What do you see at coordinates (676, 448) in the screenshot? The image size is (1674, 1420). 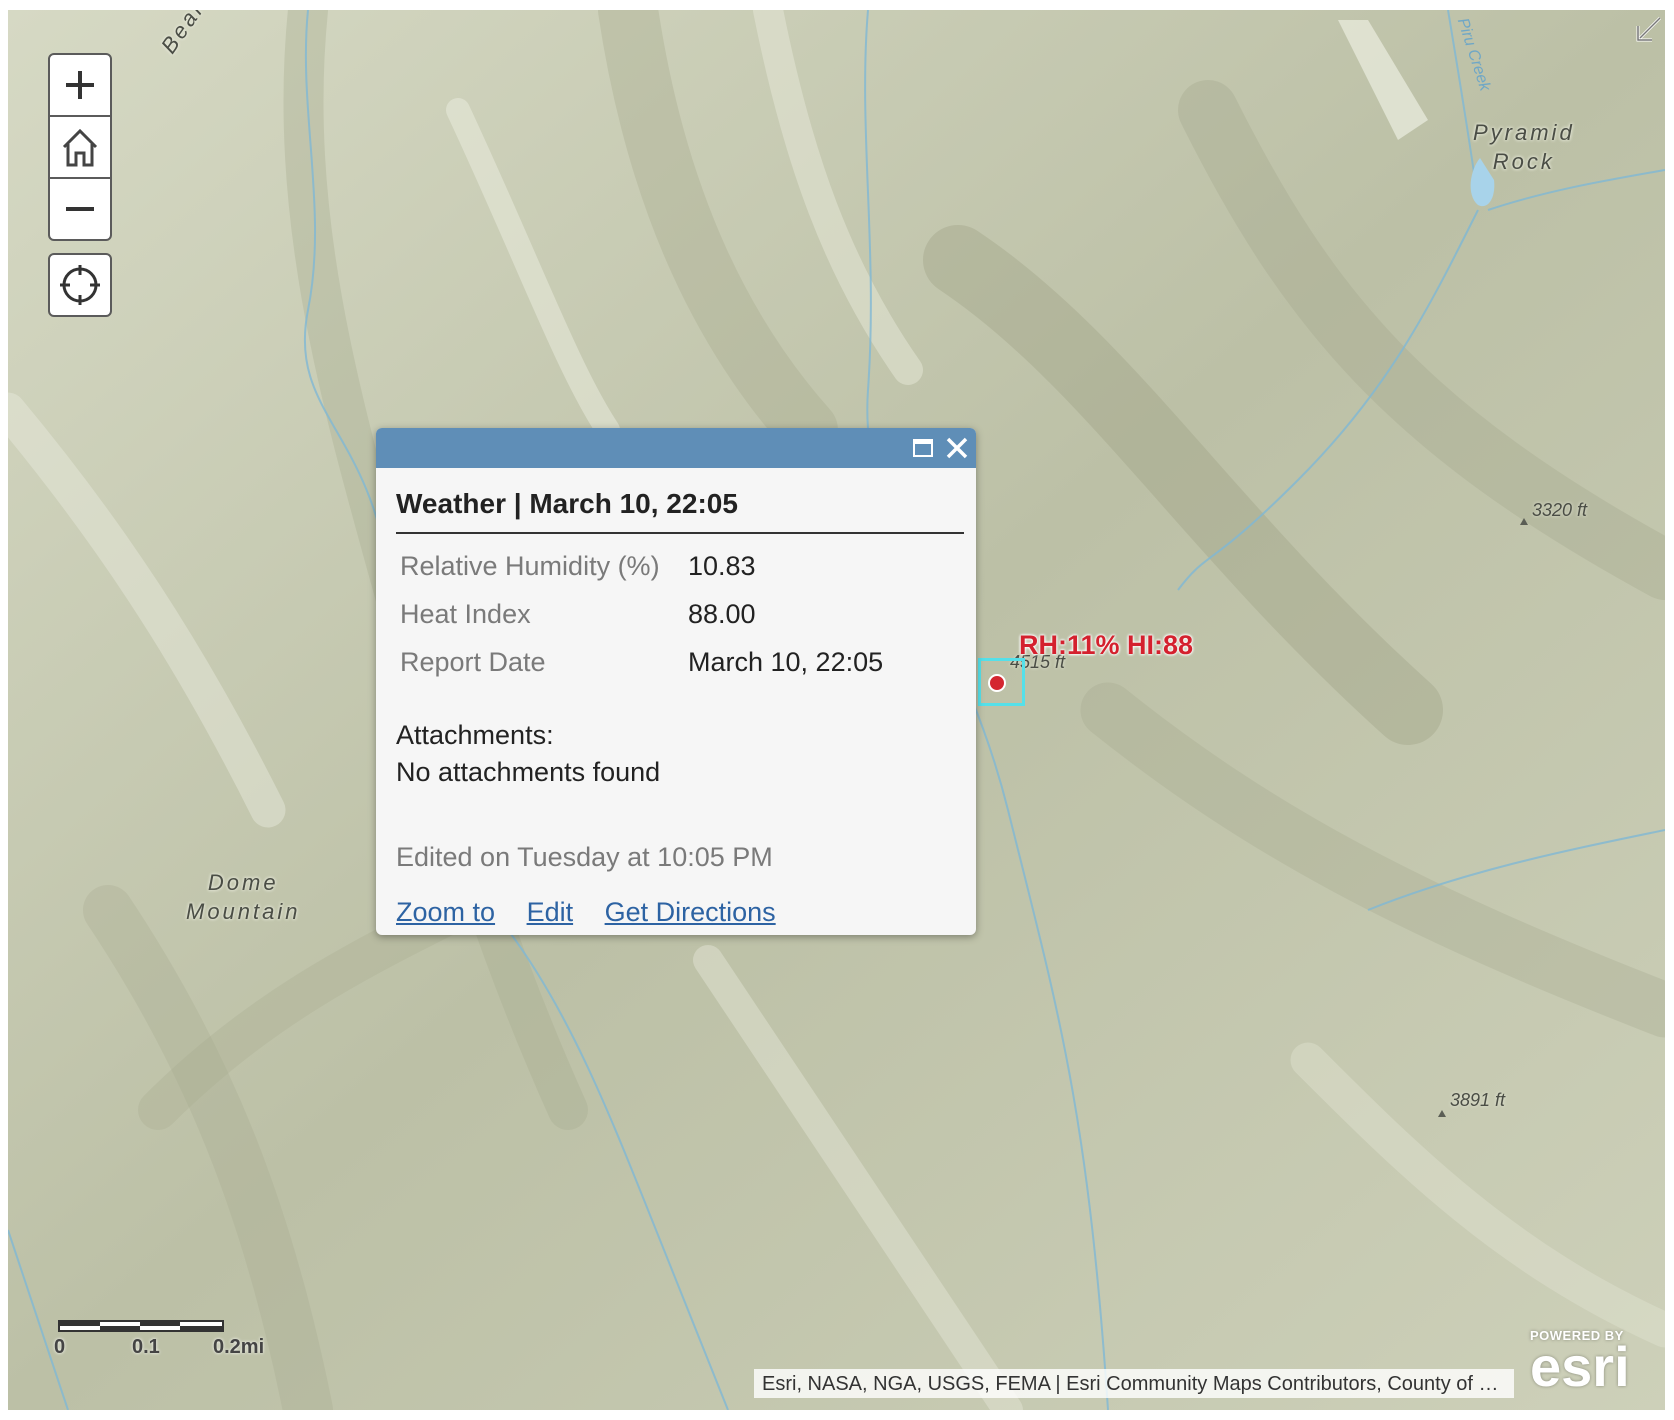 I see `popup-header` at bounding box center [676, 448].